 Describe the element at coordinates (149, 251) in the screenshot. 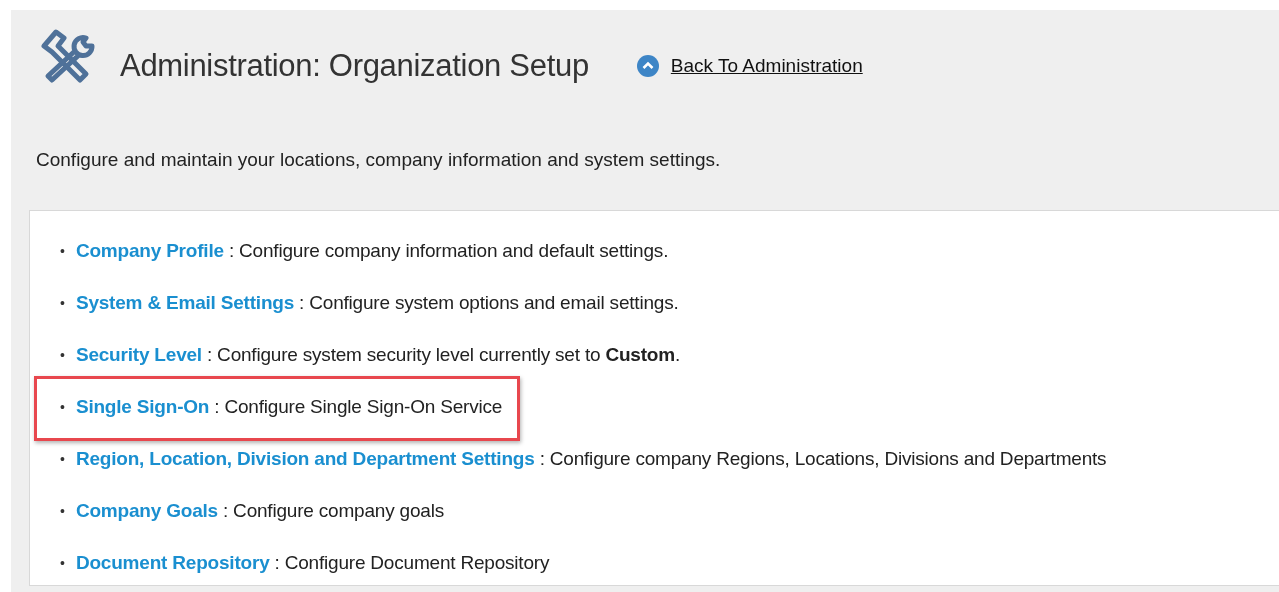

I see `settings-link: Company Profile` at that location.